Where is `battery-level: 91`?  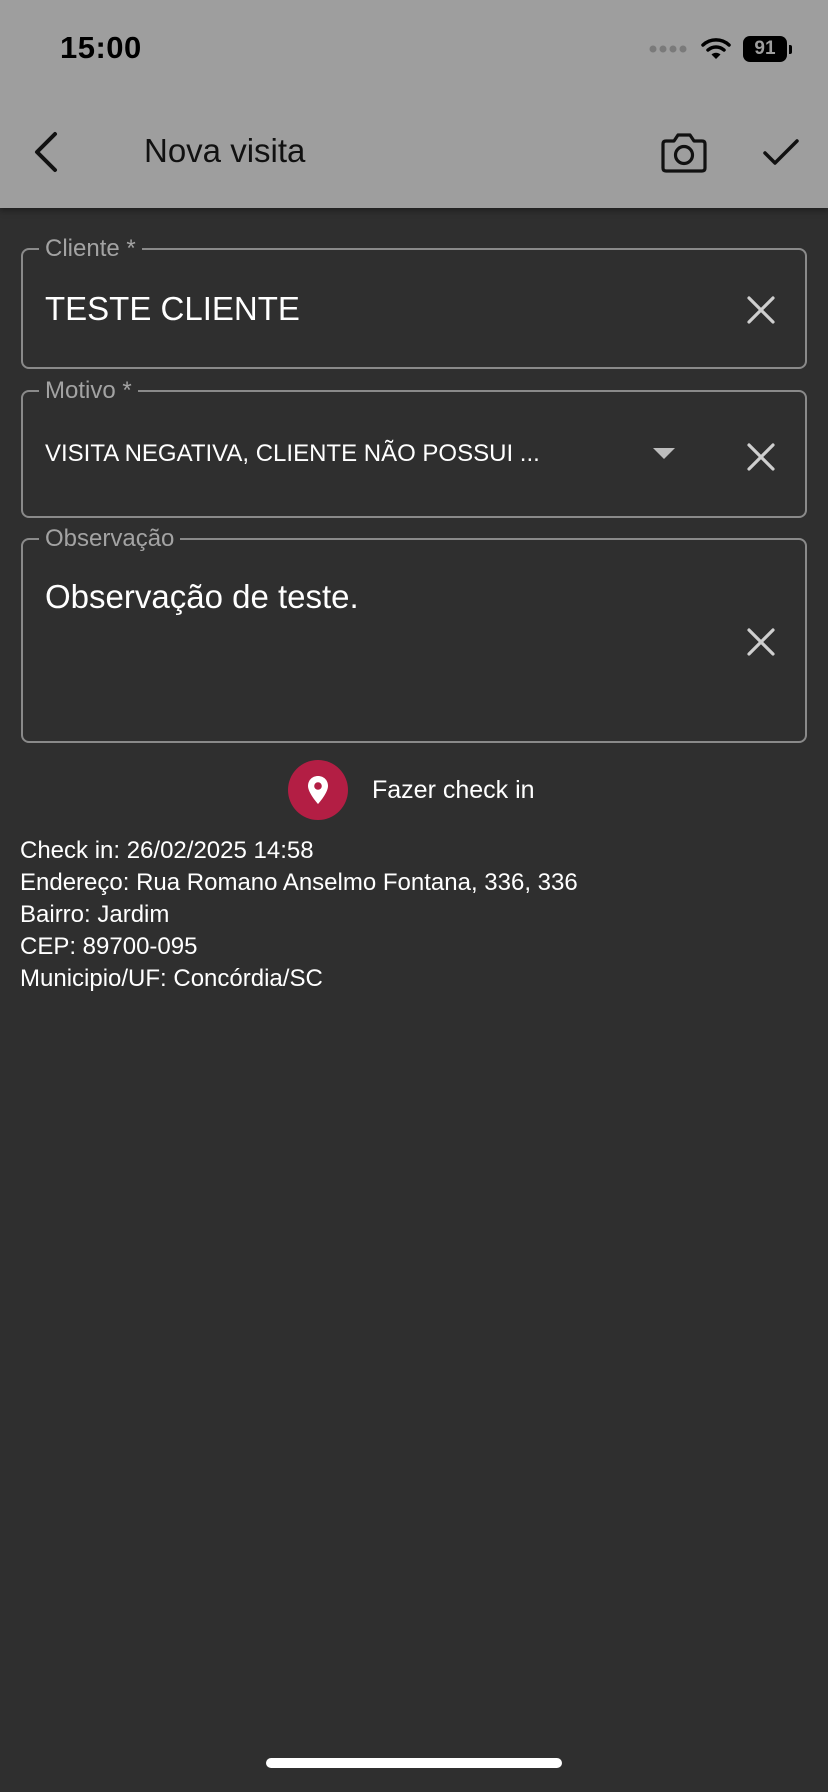
battery-level: 91 is located at coordinates (765, 48).